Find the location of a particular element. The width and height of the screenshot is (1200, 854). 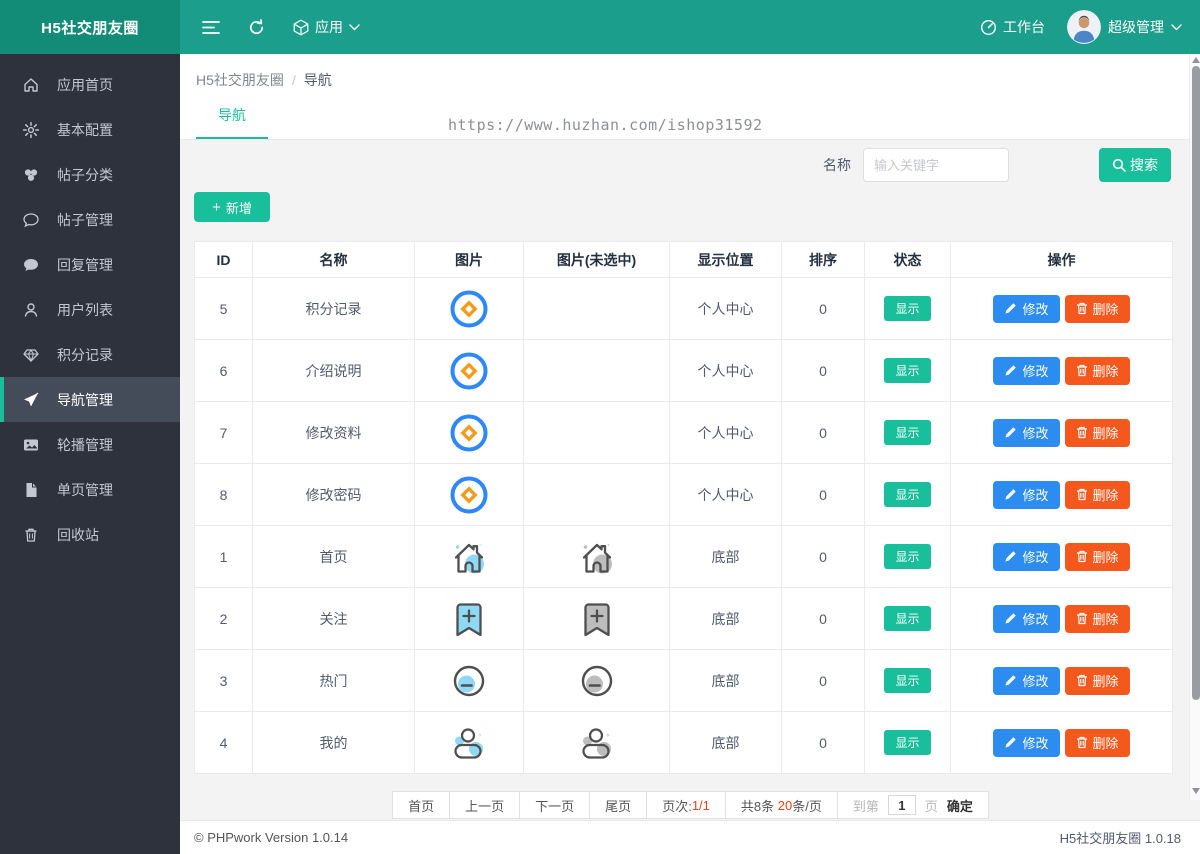

sidebar-item-points-record: 积分记录 is located at coordinates (90, 354).